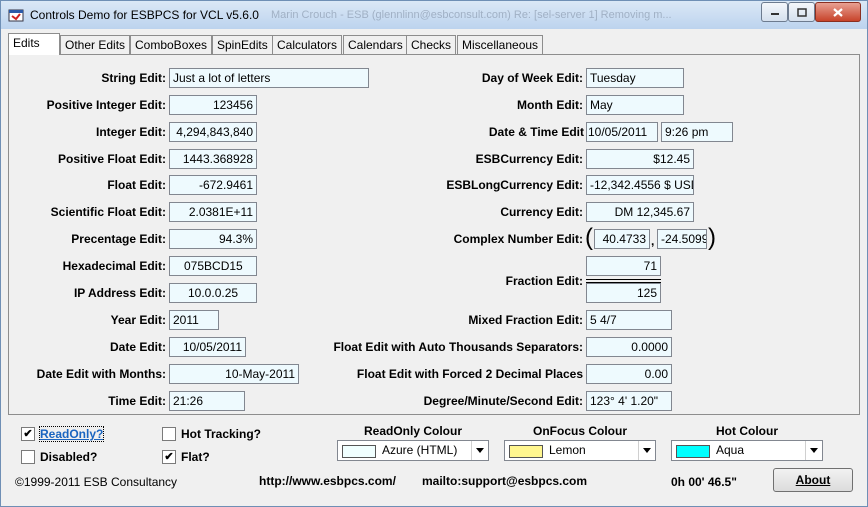 Image resolution: width=868 pixels, height=507 pixels. Describe the element at coordinates (213, 159) in the screenshot. I see `positive-float-edit: 1443.368928` at that location.